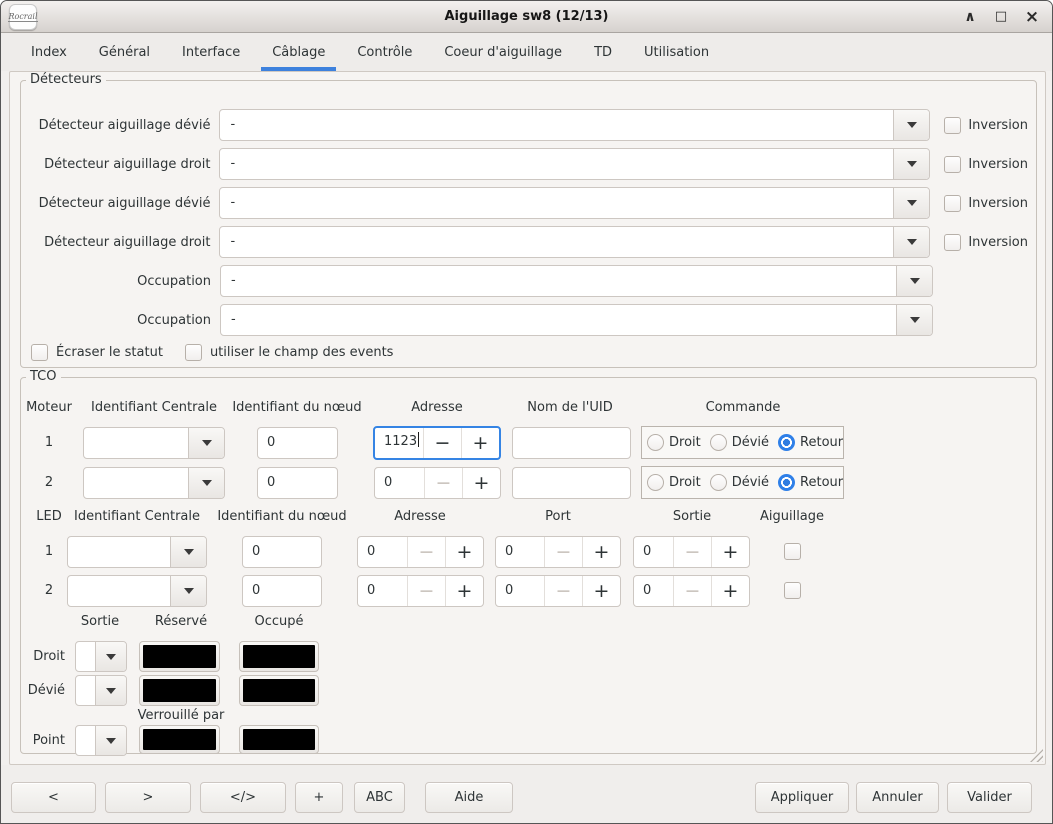 This screenshot has height=824, width=1053. Describe the element at coordinates (124, 52) in the screenshot. I see `tab-general: Général` at that location.